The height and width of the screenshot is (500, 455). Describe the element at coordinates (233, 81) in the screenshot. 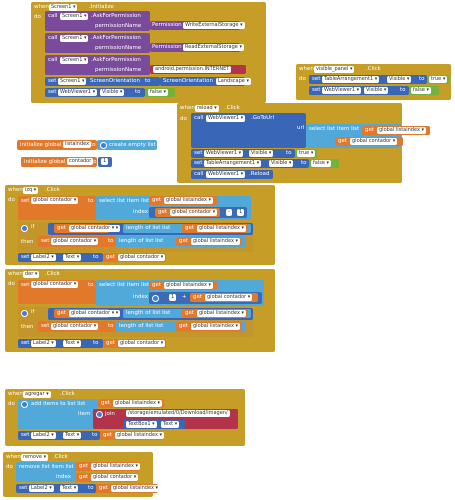

I see `orientation-dropdown: Landscape ▾` at that location.